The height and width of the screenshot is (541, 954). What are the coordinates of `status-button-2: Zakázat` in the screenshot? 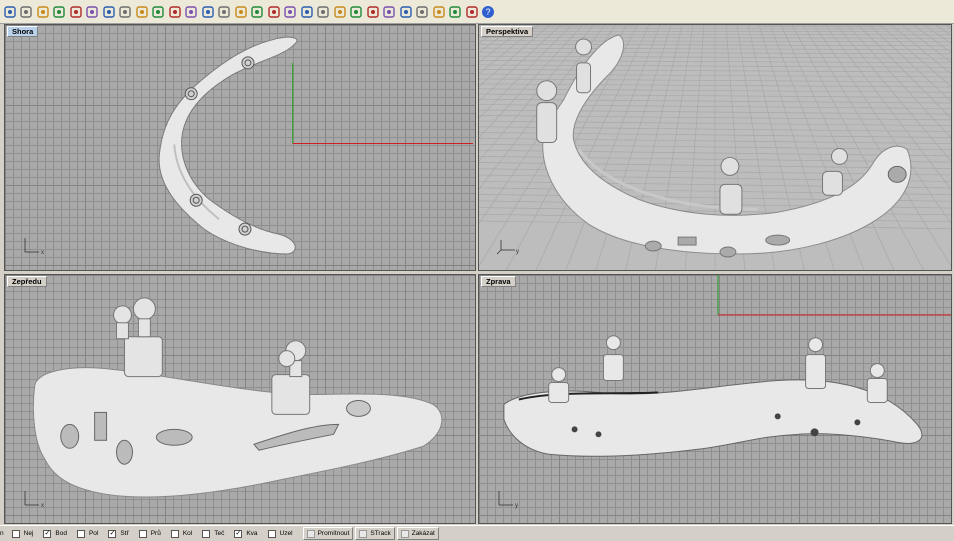 It's located at (417, 533).